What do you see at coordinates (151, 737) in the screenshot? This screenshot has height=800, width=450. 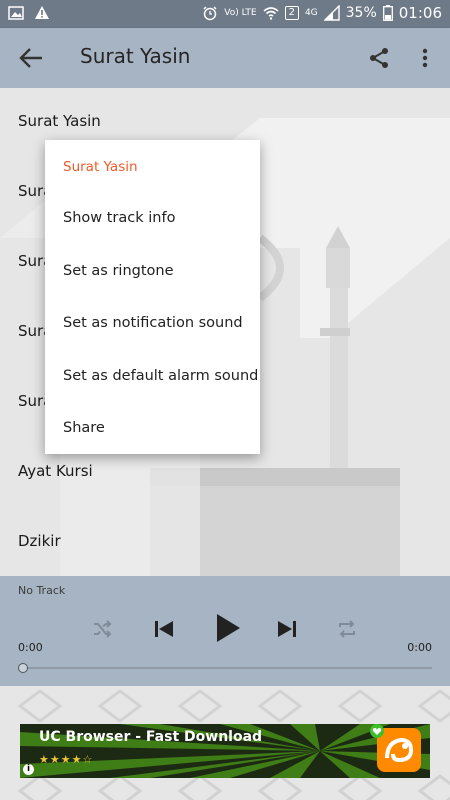 I see `ad-title: UC Browser - Fast Download` at bounding box center [151, 737].